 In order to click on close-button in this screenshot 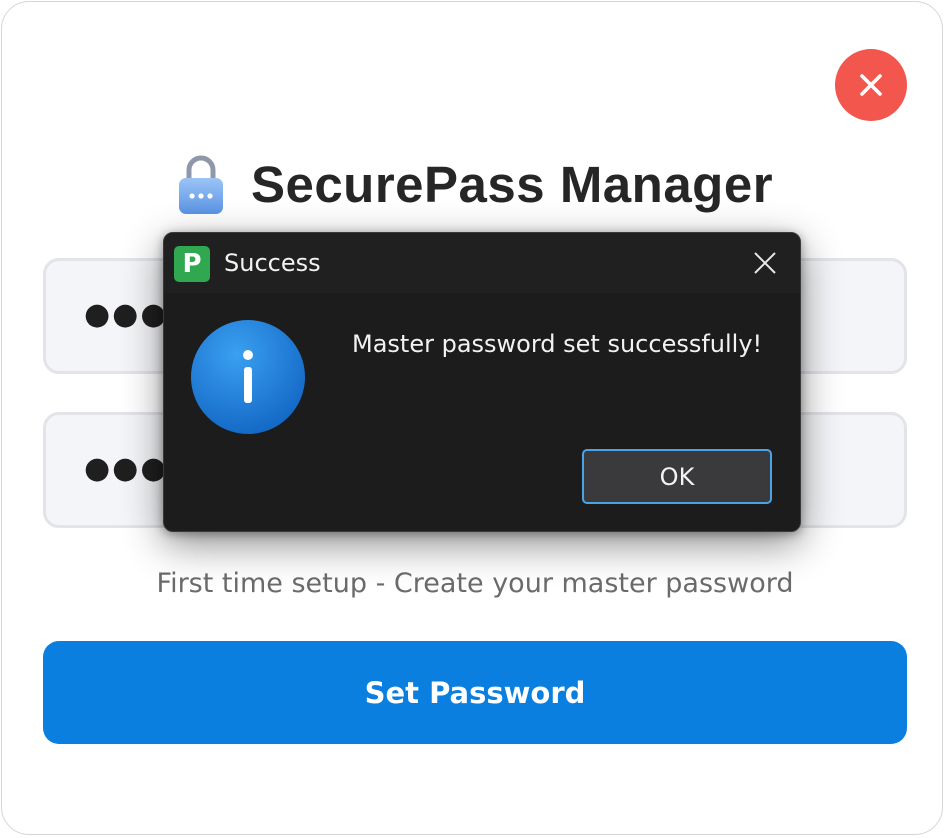, I will do `click(871, 85)`.